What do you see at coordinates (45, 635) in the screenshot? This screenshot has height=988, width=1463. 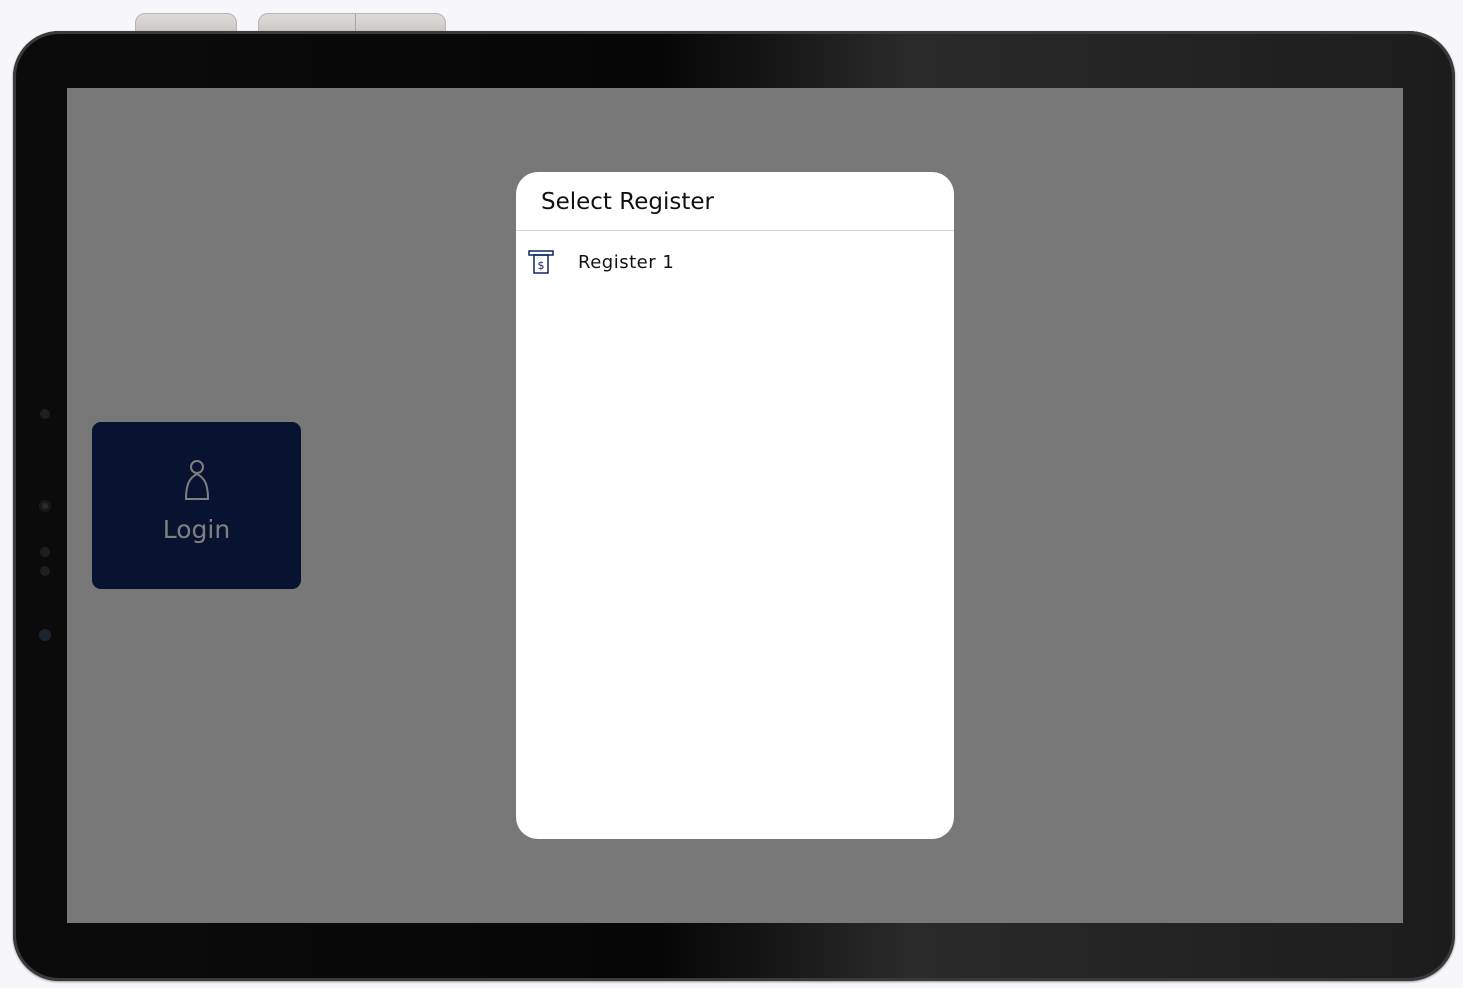 I see `light-sensor` at bounding box center [45, 635].